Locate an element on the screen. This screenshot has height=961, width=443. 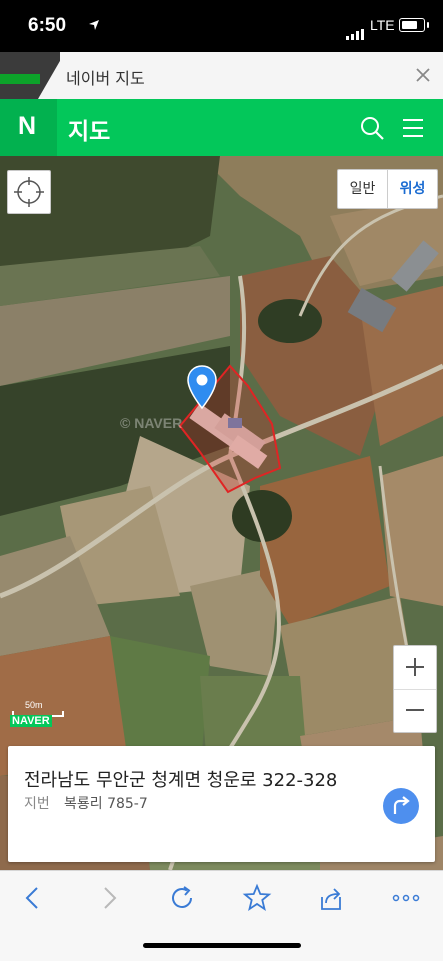
crosshair-icon is located at coordinates (29, 192).